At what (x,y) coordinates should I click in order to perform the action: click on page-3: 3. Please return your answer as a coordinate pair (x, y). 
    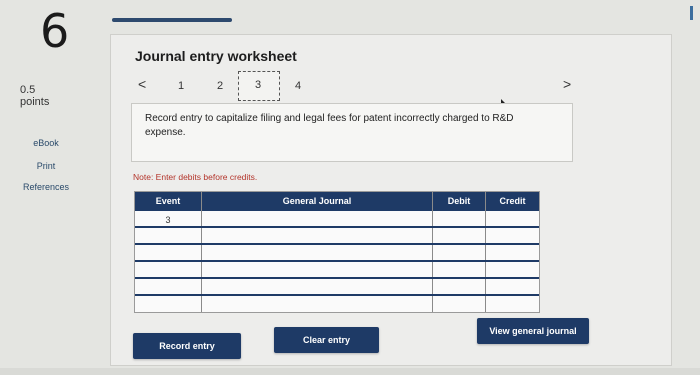
    Looking at the image, I should click on (258, 85).